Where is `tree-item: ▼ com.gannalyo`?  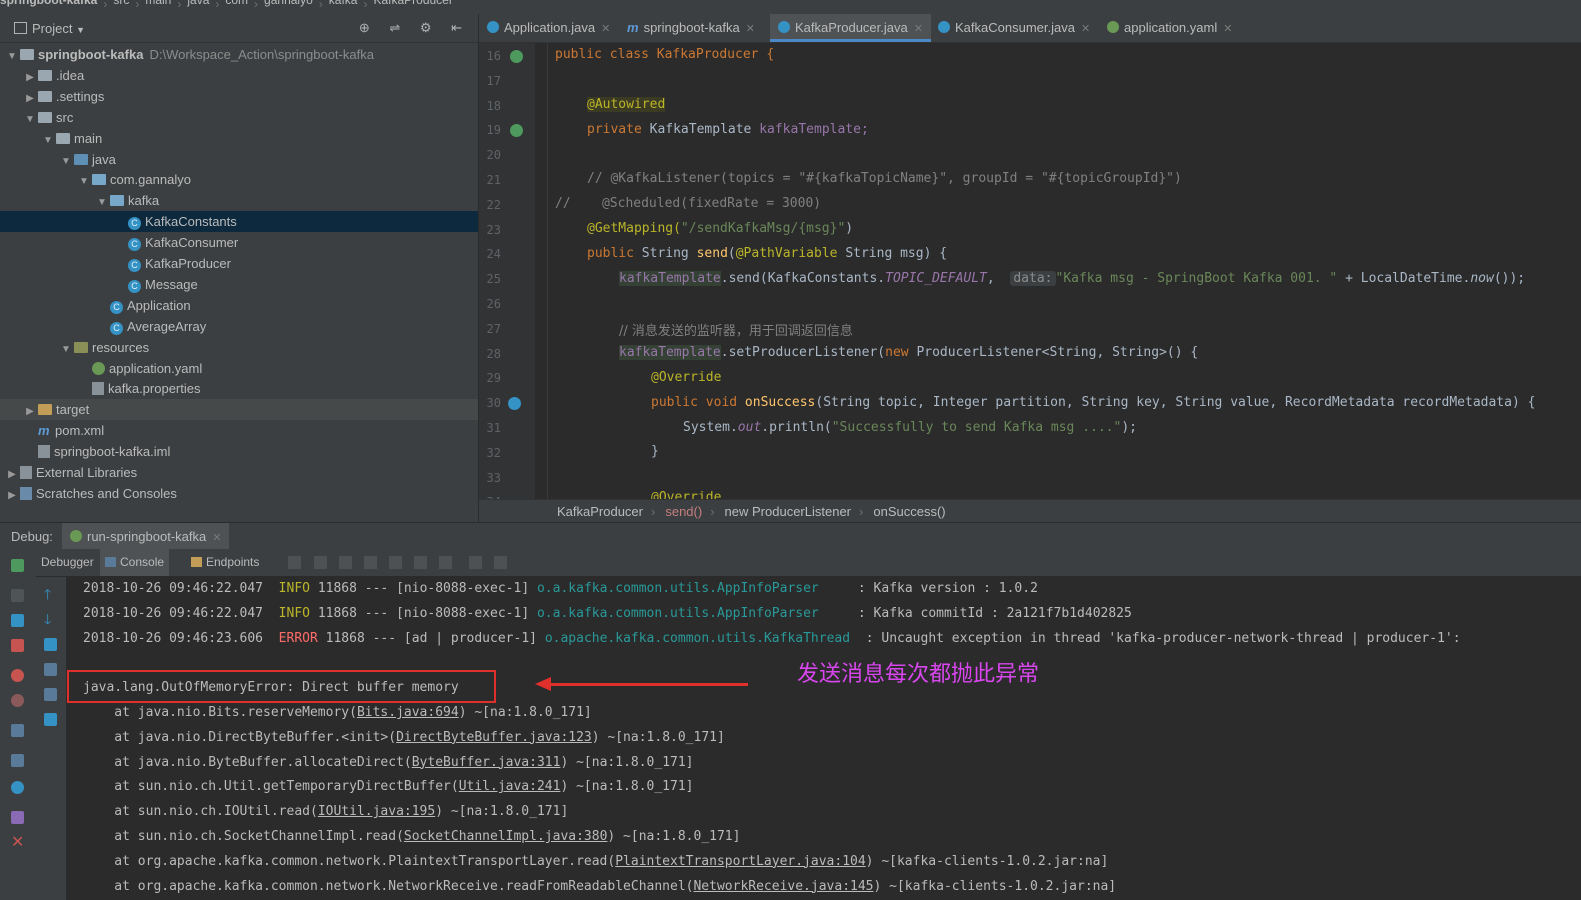 tree-item: ▼ com.gannalyo is located at coordinates (239, 179).